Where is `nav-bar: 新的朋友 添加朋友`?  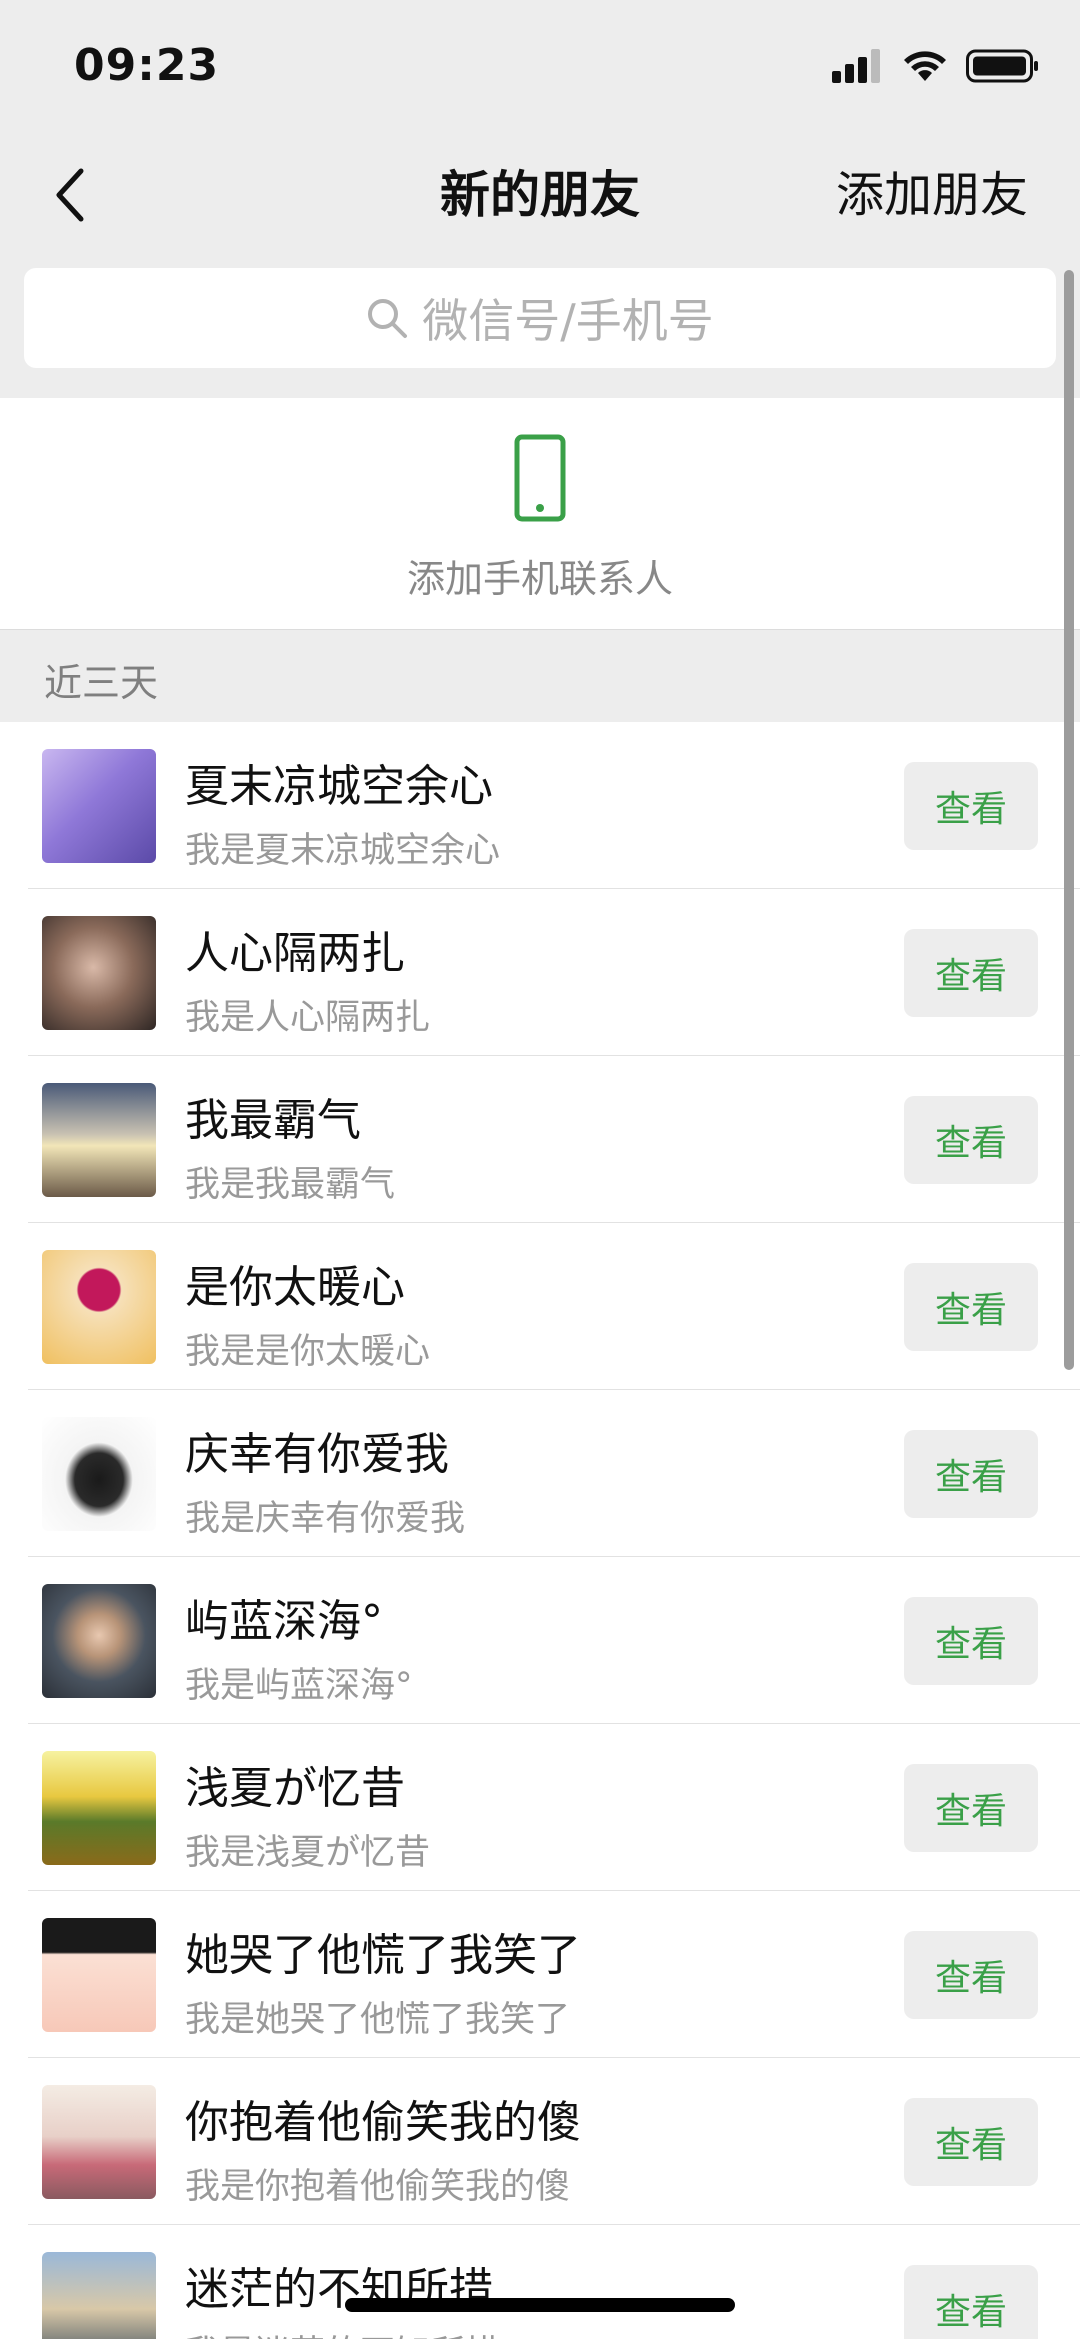
nav-bar: 新的朋友 添加朋友 is located at coordinates (540, 195).